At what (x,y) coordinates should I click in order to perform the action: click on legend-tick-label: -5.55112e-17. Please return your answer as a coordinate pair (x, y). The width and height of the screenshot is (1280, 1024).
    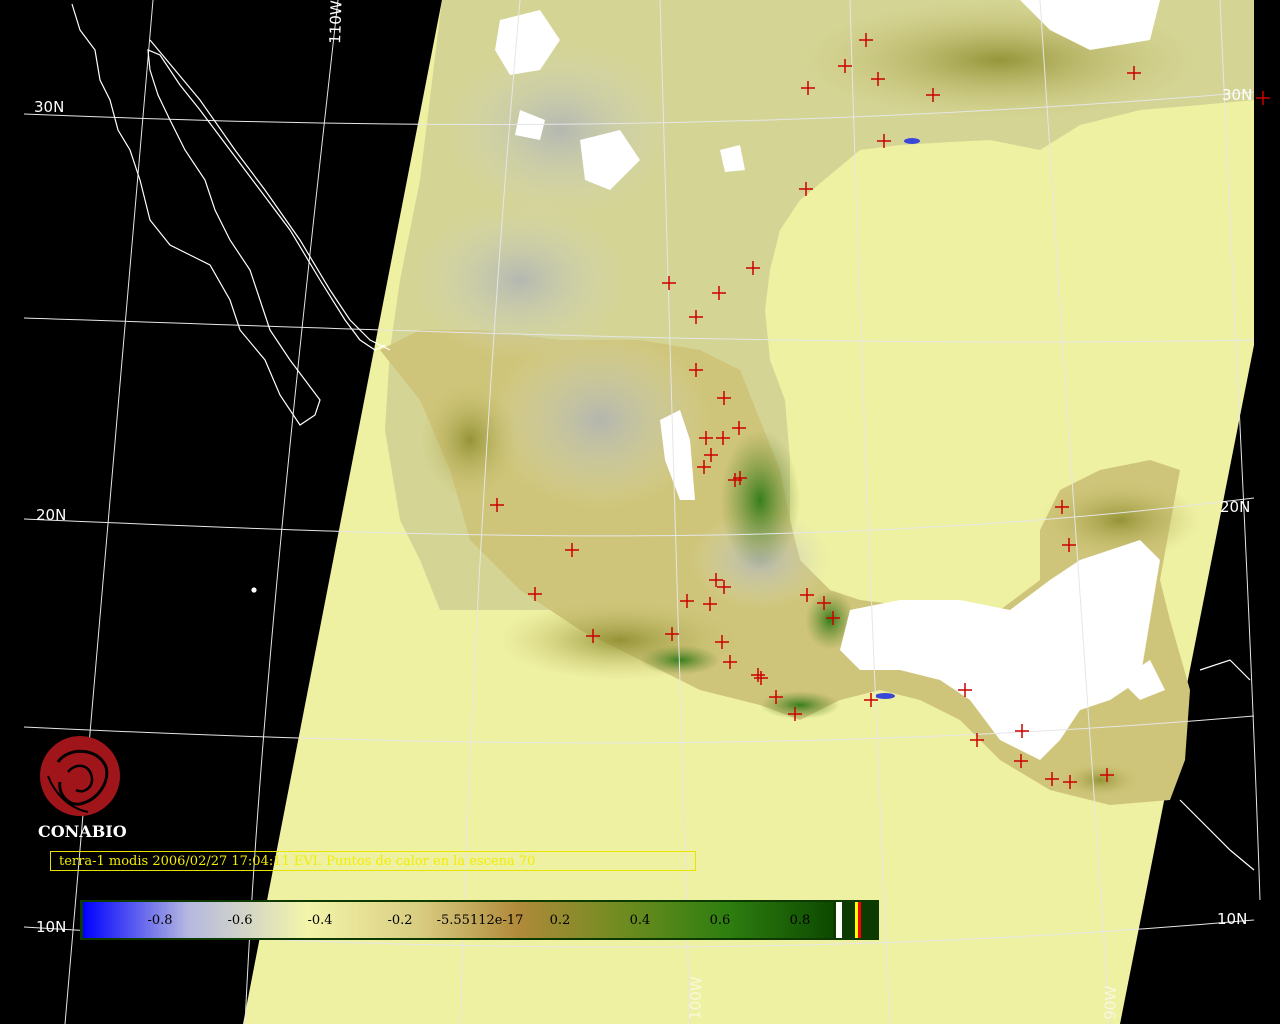
    Looking at the image, I should click on (480, 920).